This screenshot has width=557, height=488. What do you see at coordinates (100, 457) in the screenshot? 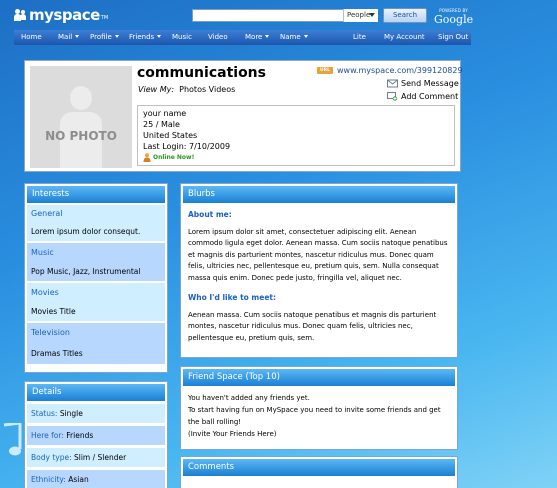
I see `detail-value: Slim / Slender` at bounding box center [100, 457].